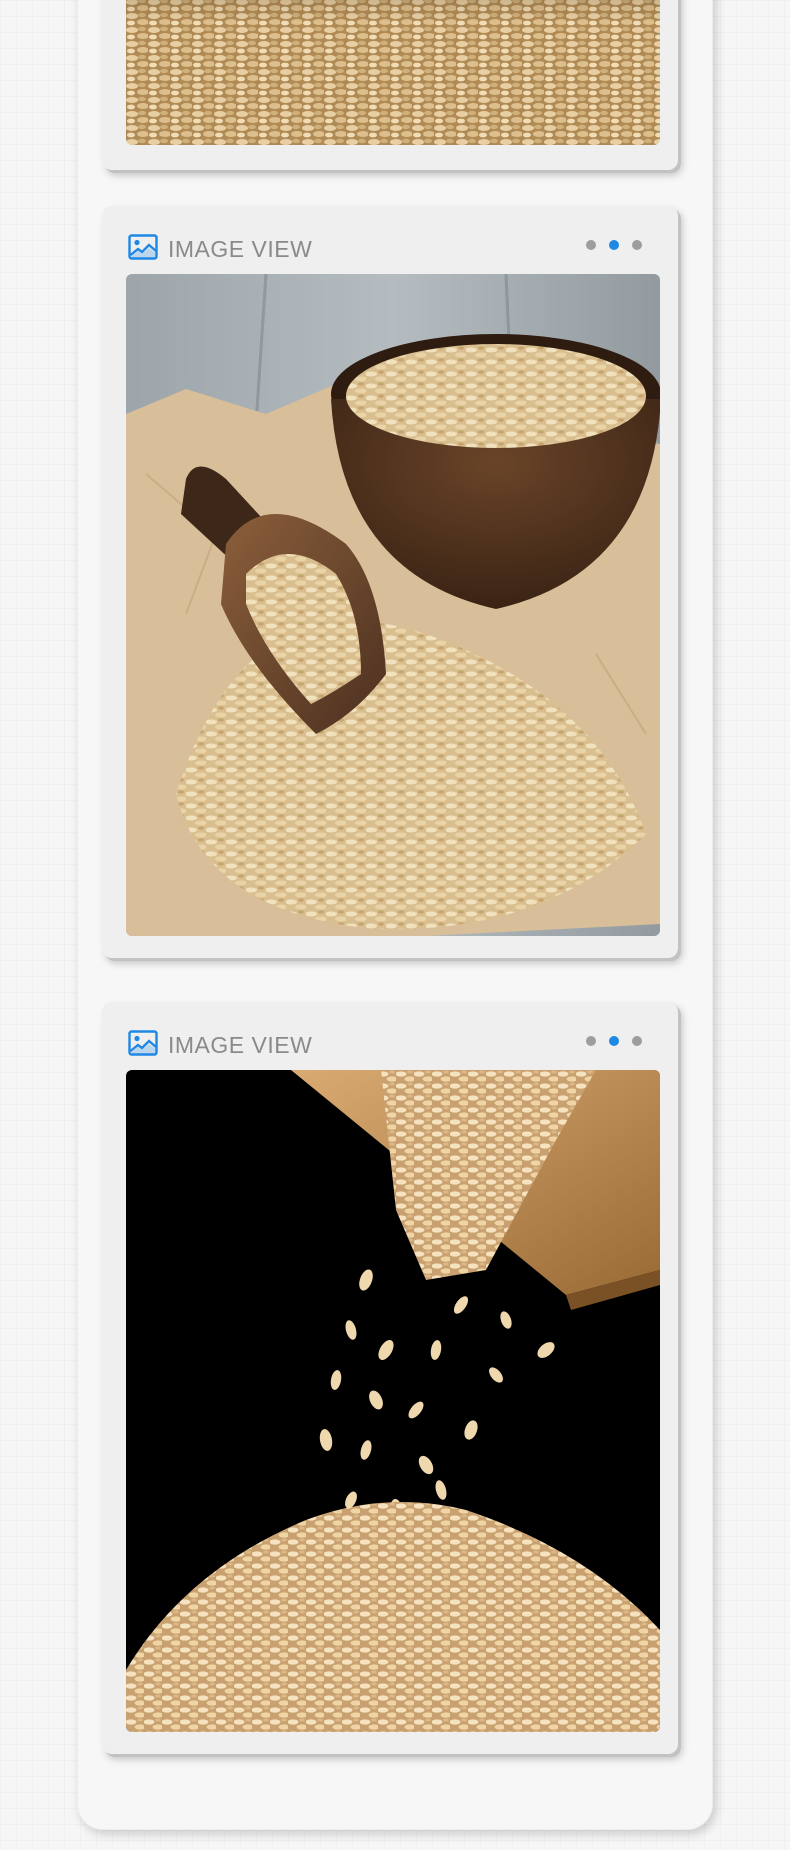 Image resolution: width=790 pixels, height=1850 pixels. I want to click on image-view-photo, so click(393, 72).